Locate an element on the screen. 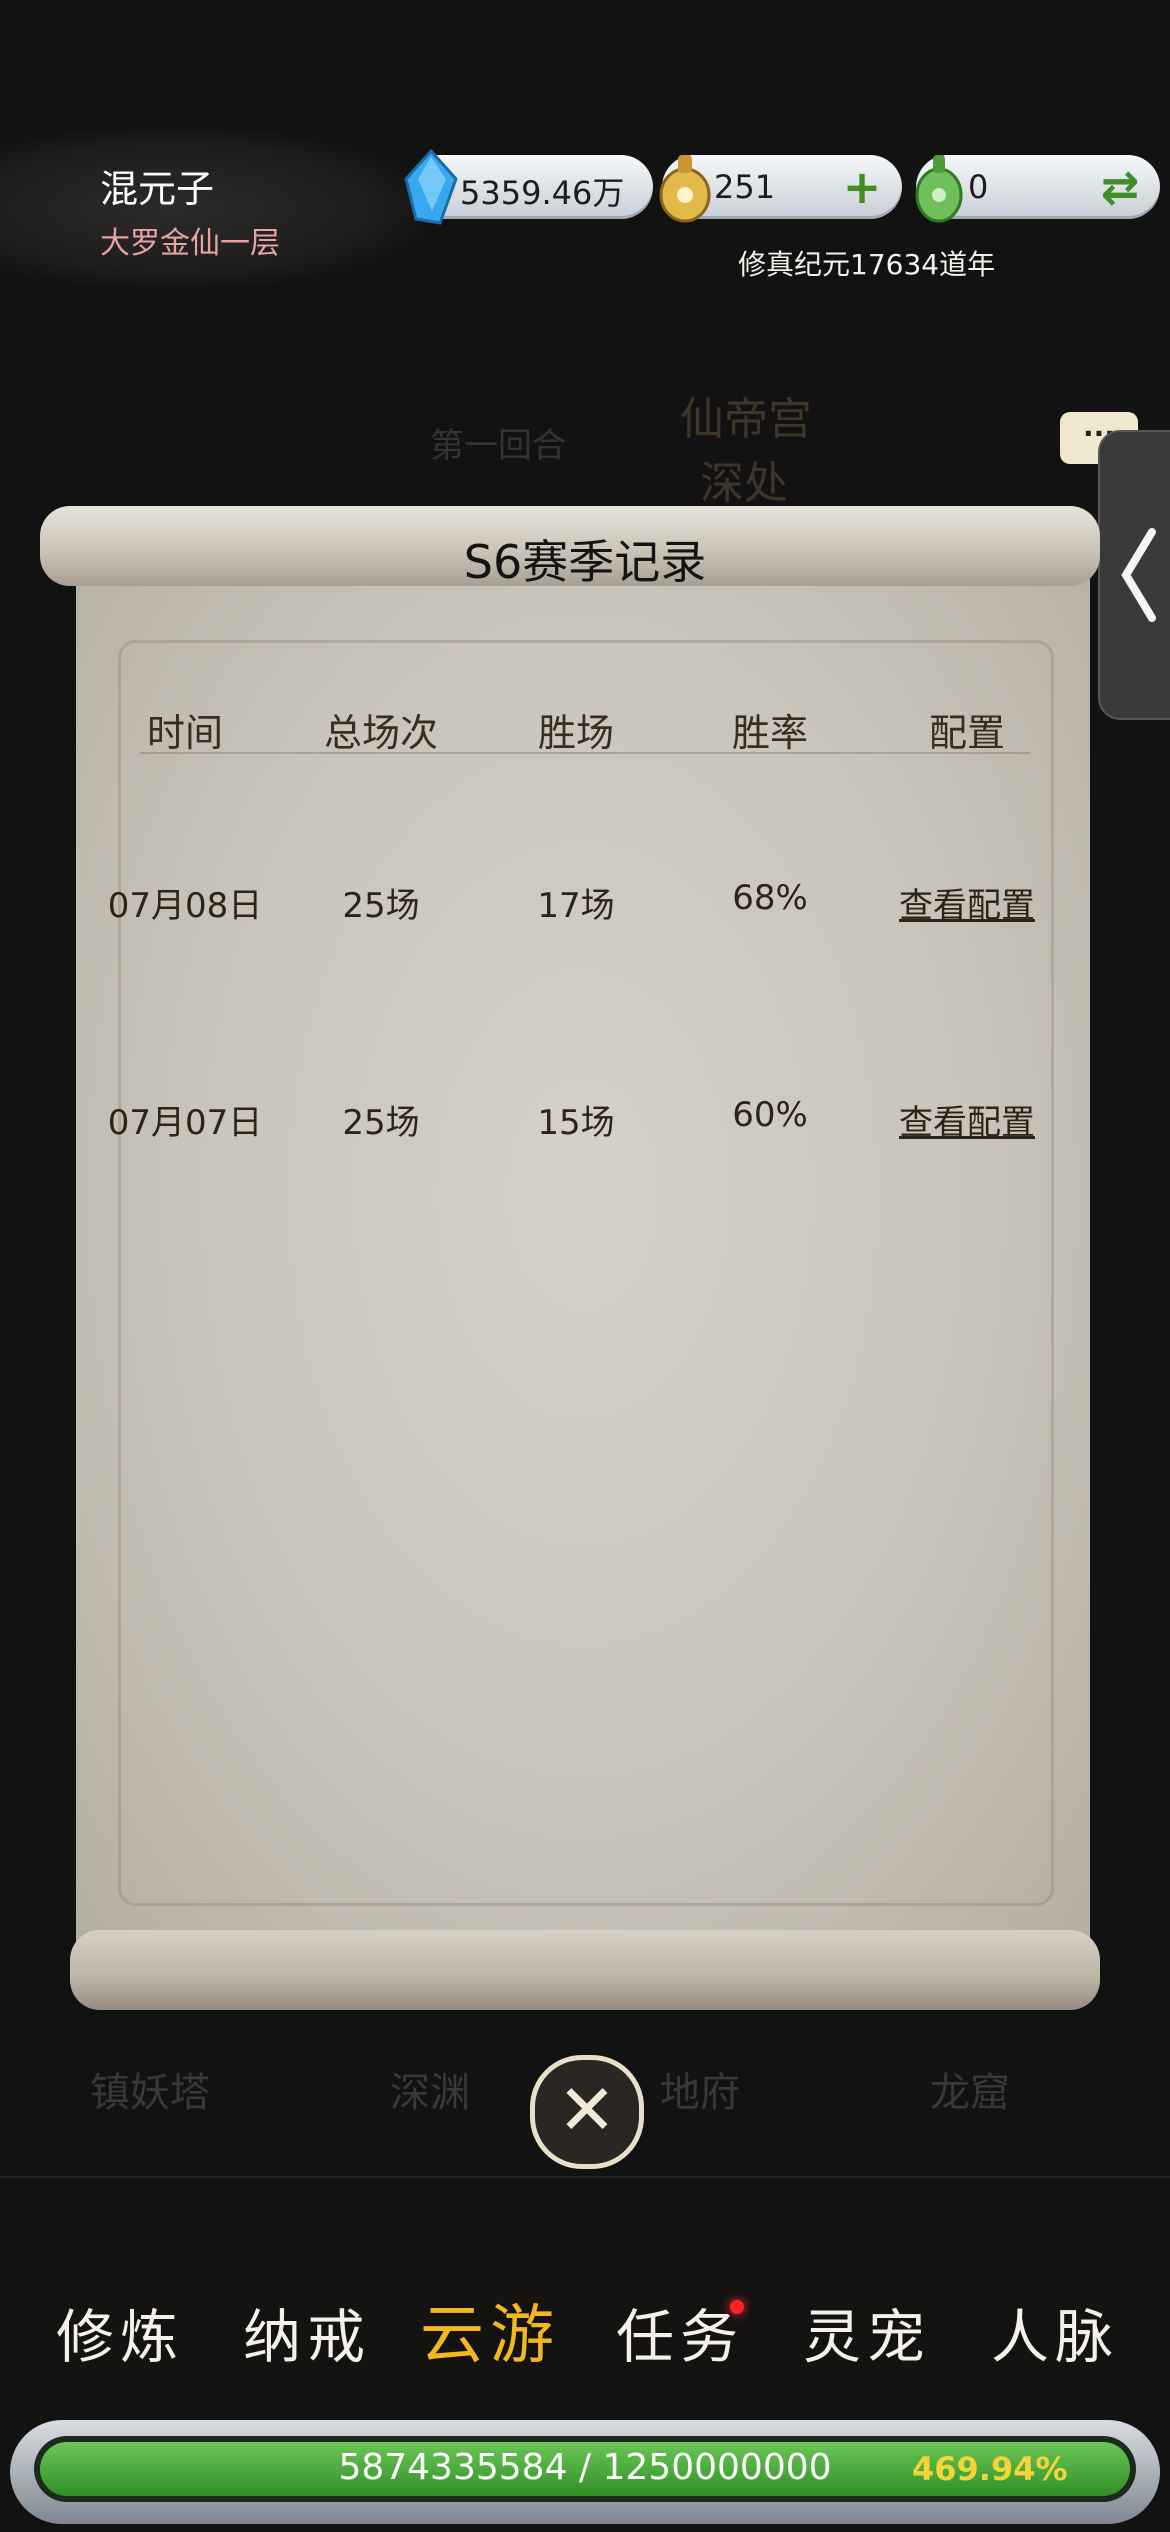  spirit-stone-resource: 5359.46万 is located at coordinates (528, 187).